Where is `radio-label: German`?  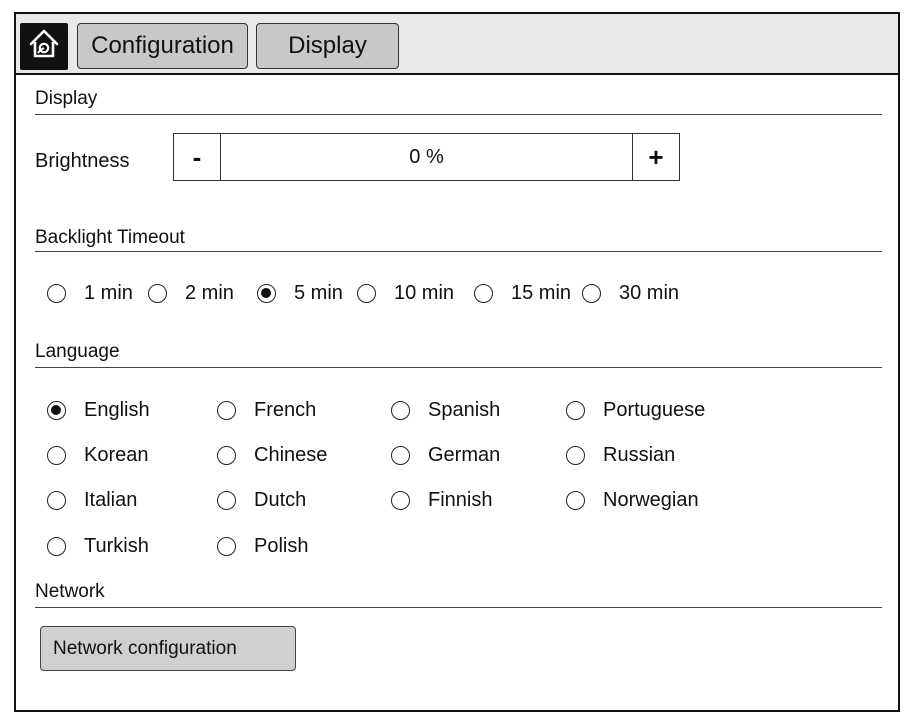 radio-label: German is located at coordinates (464, 455).